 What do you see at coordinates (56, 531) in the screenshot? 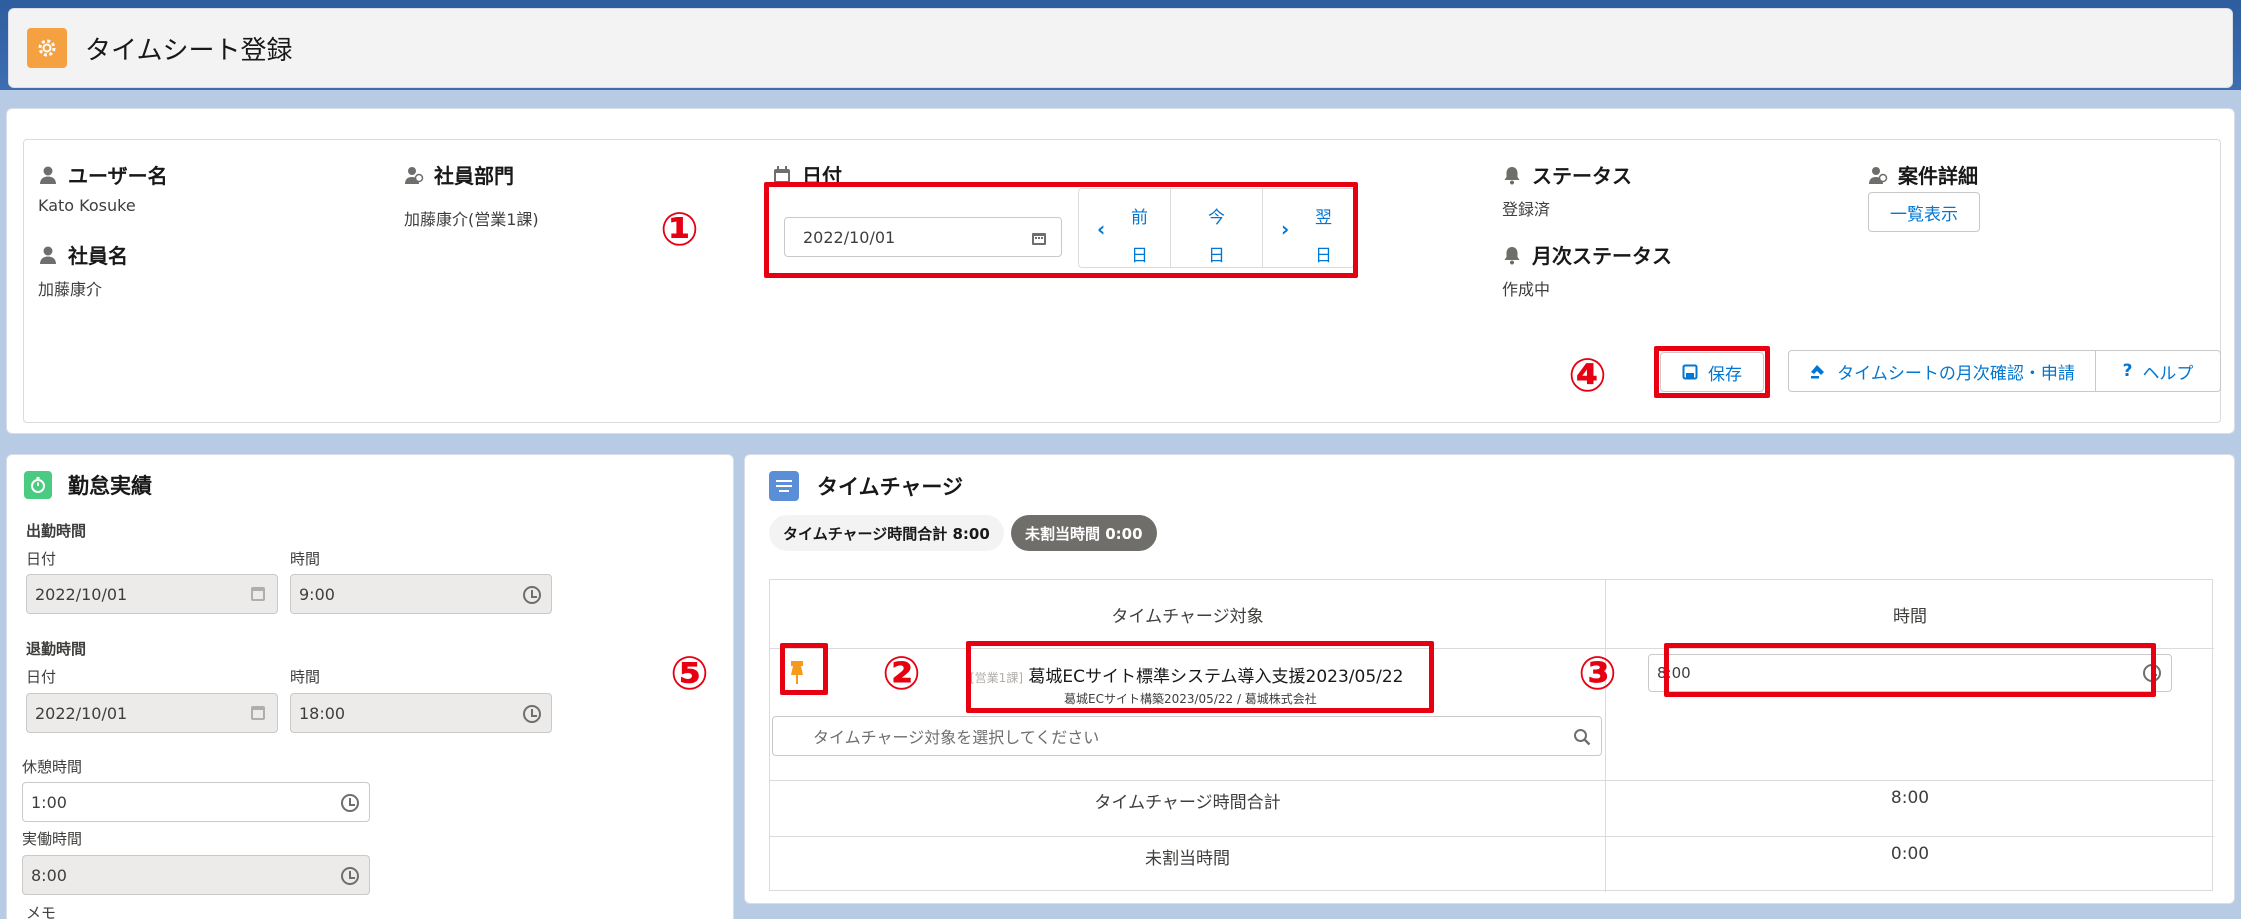
I see `clock-in-label: 出勤時間` at bounding box center [56, 531].